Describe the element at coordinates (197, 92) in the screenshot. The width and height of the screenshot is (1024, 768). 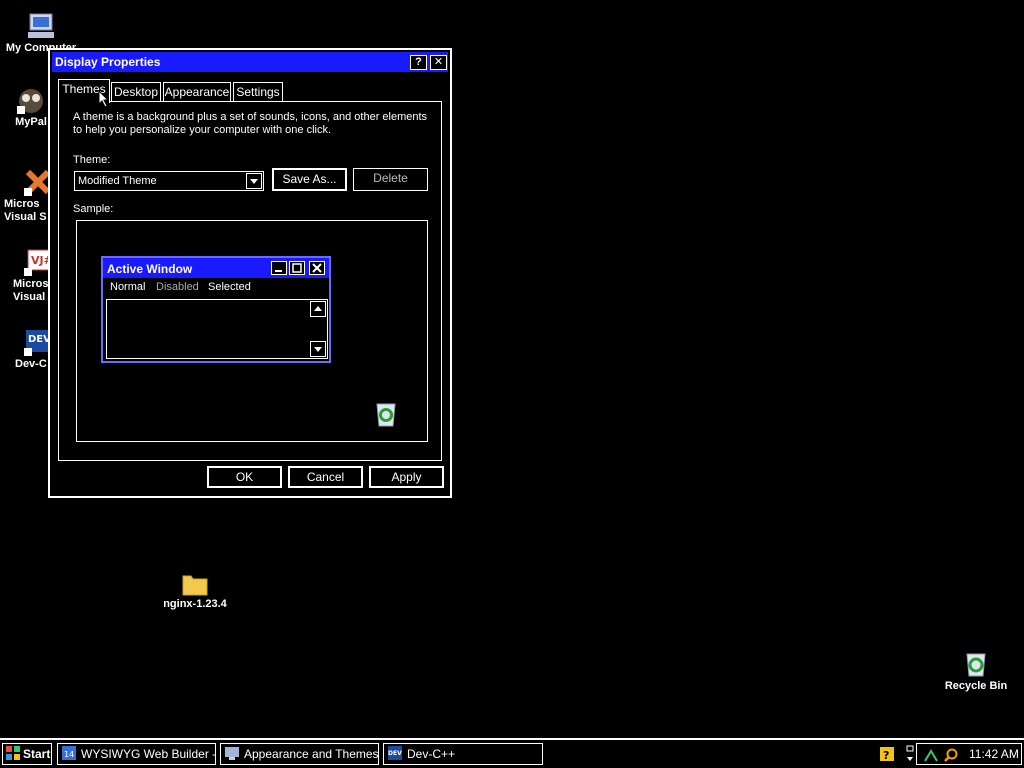
I see `tab-appearance: Appearance` at that location.